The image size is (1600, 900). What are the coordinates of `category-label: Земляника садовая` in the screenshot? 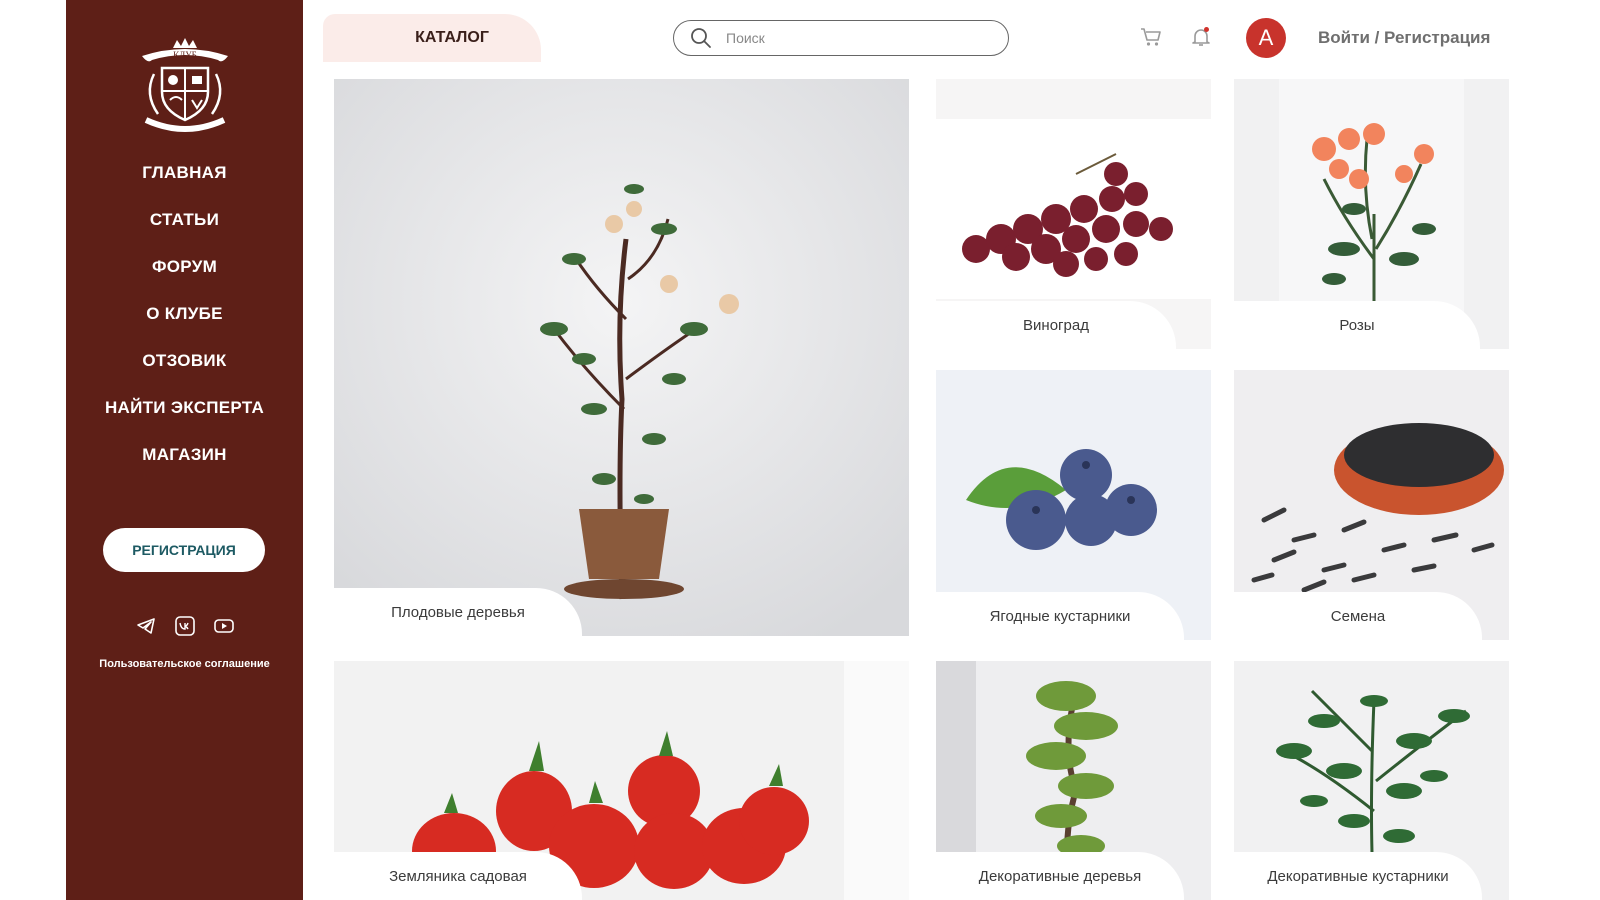 It's located at (458, 876).